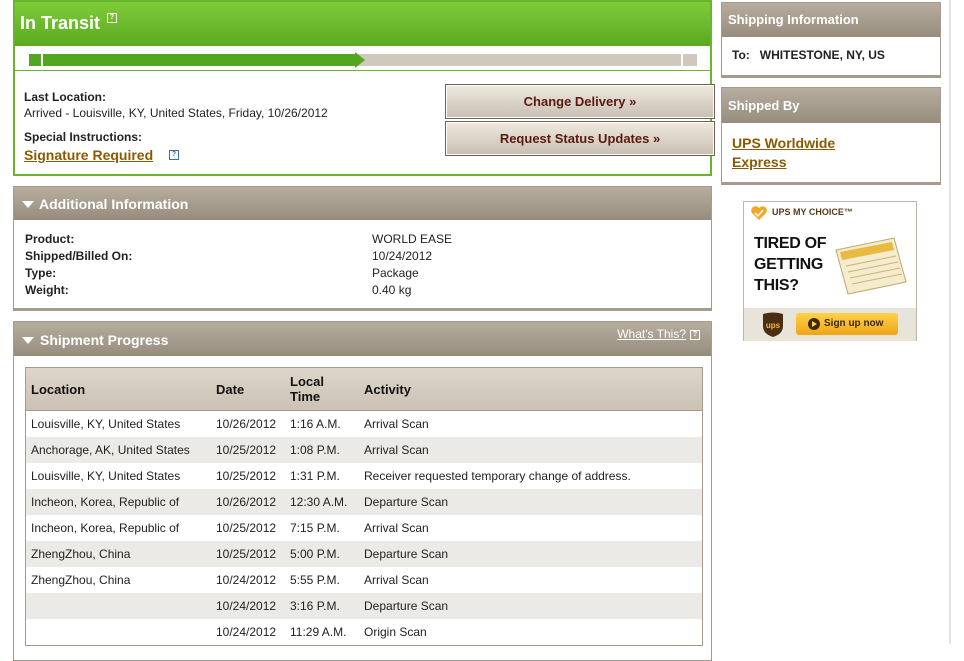  I want to click on column-header-location: Location, so click(58, 389).